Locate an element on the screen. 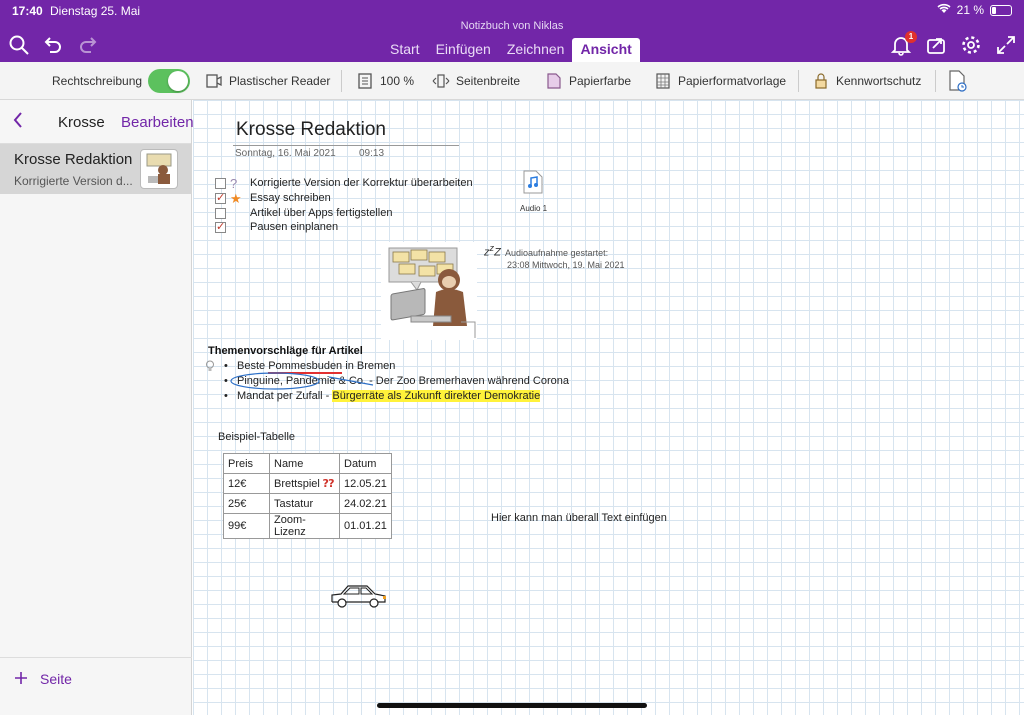  status-date: Dienstag 25. Mai is located at coordinates (95, 11).